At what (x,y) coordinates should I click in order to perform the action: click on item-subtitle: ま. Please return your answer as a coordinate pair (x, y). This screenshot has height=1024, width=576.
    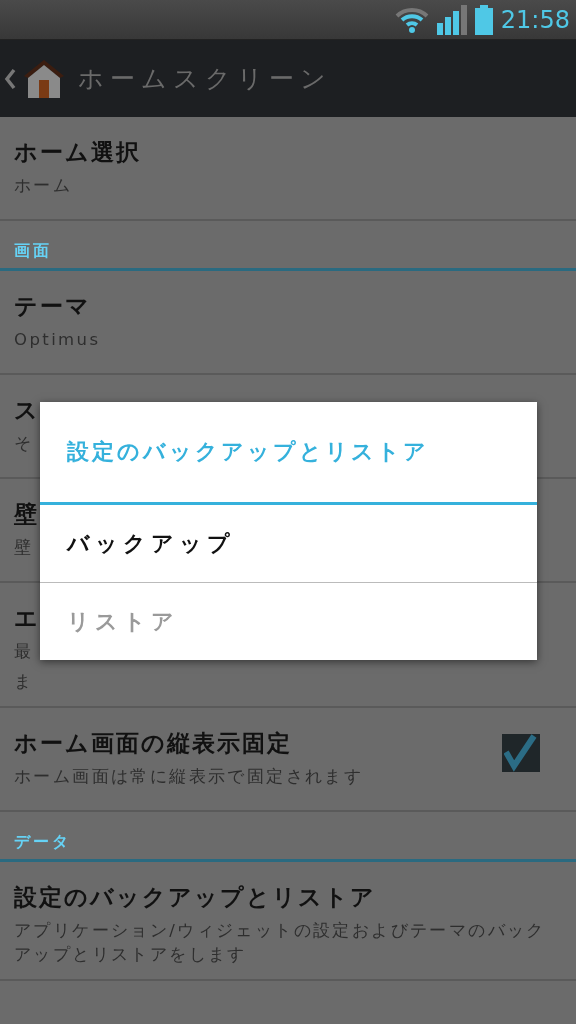
    Looking at the image, I should click on (24, 681).